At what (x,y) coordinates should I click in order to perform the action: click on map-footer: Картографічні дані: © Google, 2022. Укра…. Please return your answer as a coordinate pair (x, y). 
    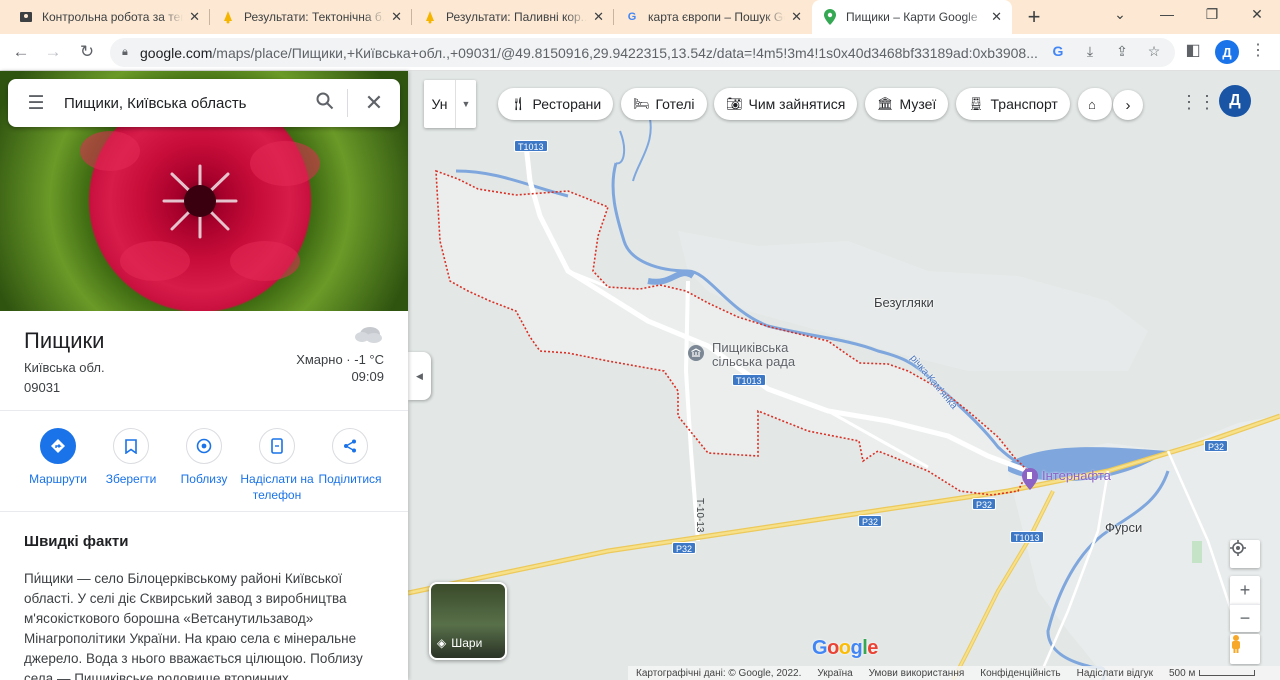
    Looking at the image, I should click on (954, 673).